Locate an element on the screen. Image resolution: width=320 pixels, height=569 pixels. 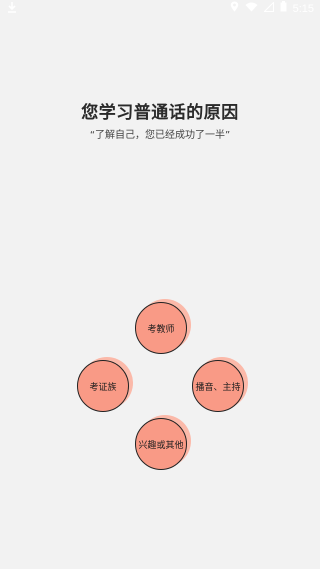
page-title: 您学习普通话的原因 is located at coordinates (160, 113).